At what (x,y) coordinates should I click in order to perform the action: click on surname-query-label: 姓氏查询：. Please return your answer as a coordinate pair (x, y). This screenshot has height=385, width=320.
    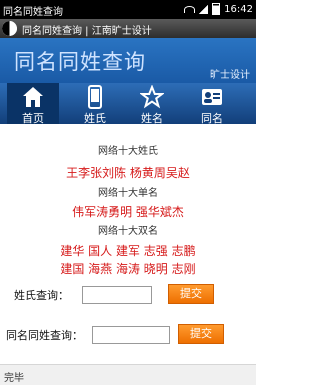
    Looking at the image, I should click on (41, 295).